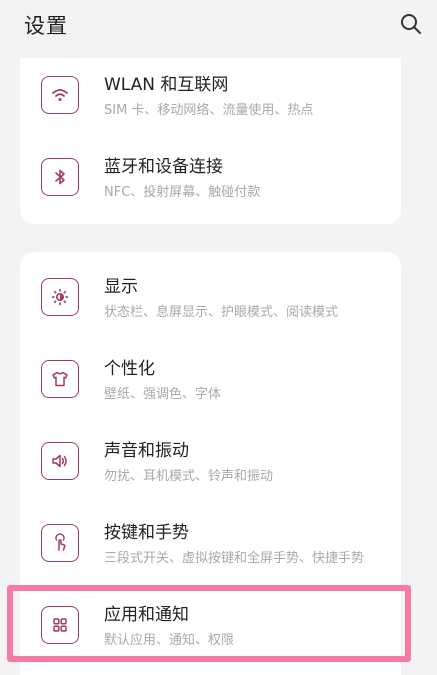 Image resolution: width=437 pixels, height=675 pixels. What do you see at coordinates (411, 24) in the screenshot?
I see `search-icon` at bounding box center [411, 24].